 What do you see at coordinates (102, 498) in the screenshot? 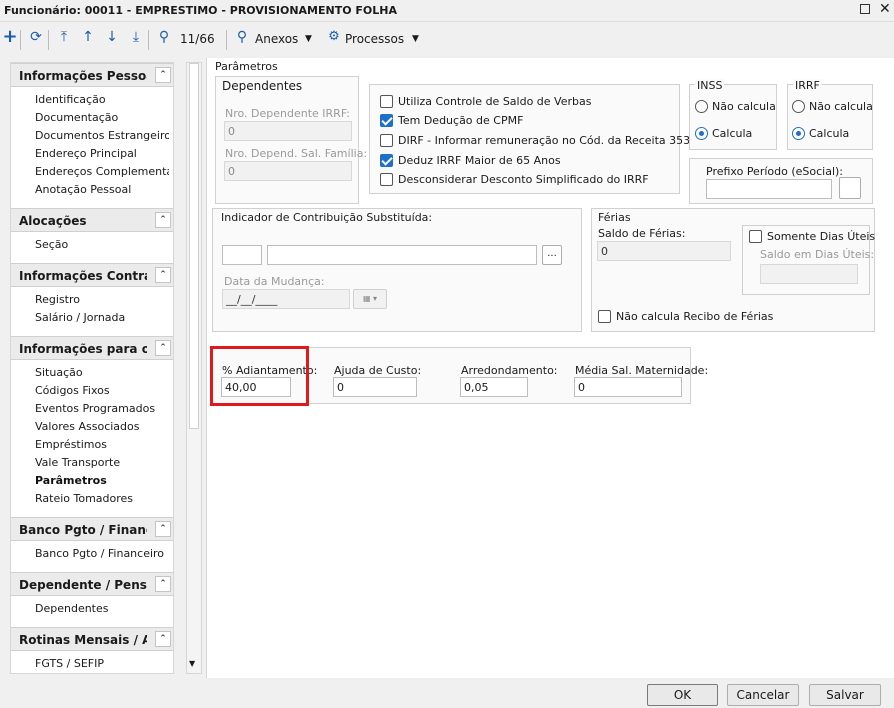
I see `sidebar-item-rateio-tomadores: Rateio Tomadores` at bounding box center [102, 498].